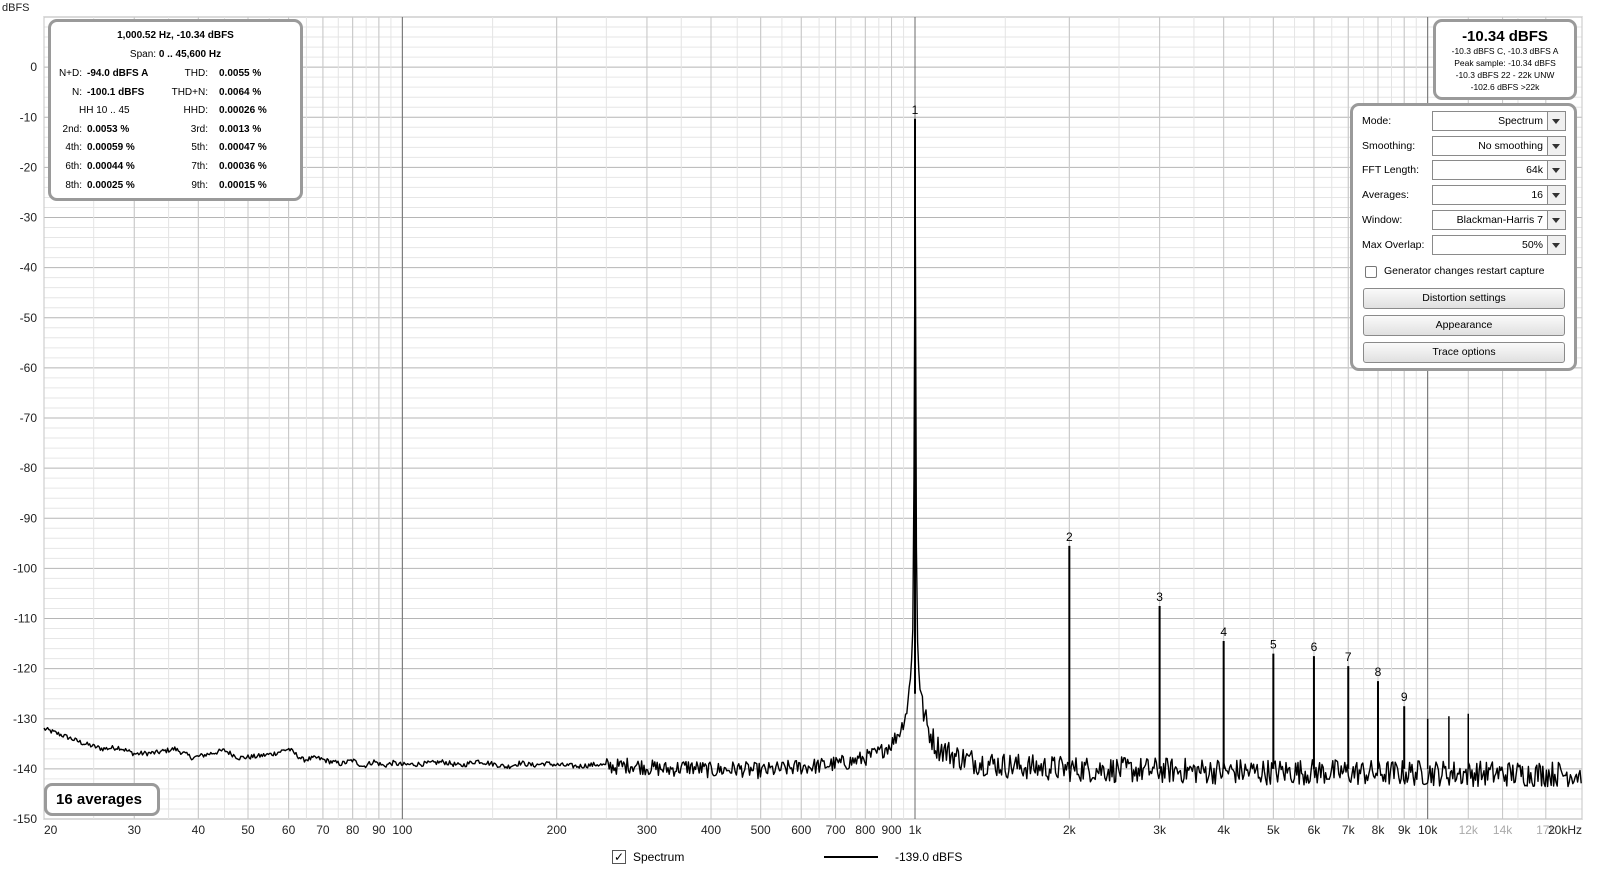 The height and width of the screenshot is (871, 1600). Describe the element at coordinates (1428, 830) in the screenshot. I see `x-tick-label: 10k` at that location.